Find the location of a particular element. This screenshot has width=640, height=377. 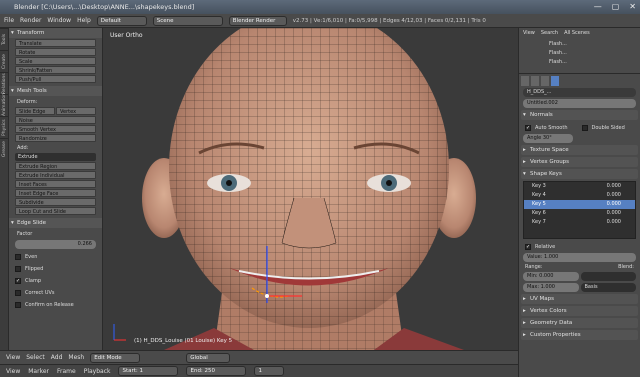

menu-add: Add is located at coordinates (57, 357).